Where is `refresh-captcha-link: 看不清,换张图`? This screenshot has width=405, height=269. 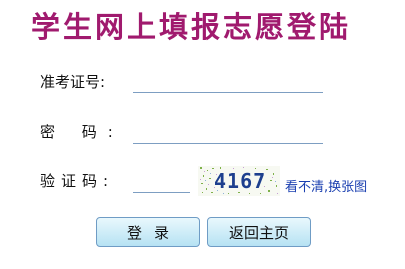 refresh-captcha-link: 看不清,换张图 is located at coordinates (326, 185).